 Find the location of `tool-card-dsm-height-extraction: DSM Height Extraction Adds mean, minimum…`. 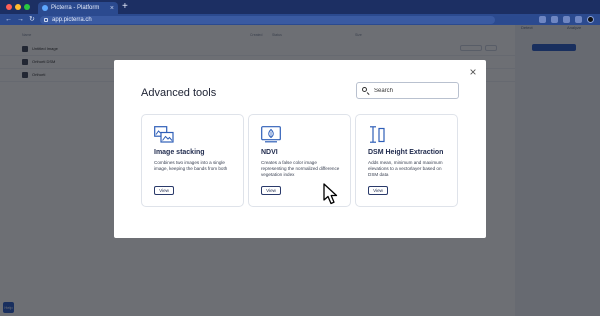

tool-card-dsm-height-extraction: DSM Height Extraction Adds mean, minimum… is located at coordinates (406, 160).